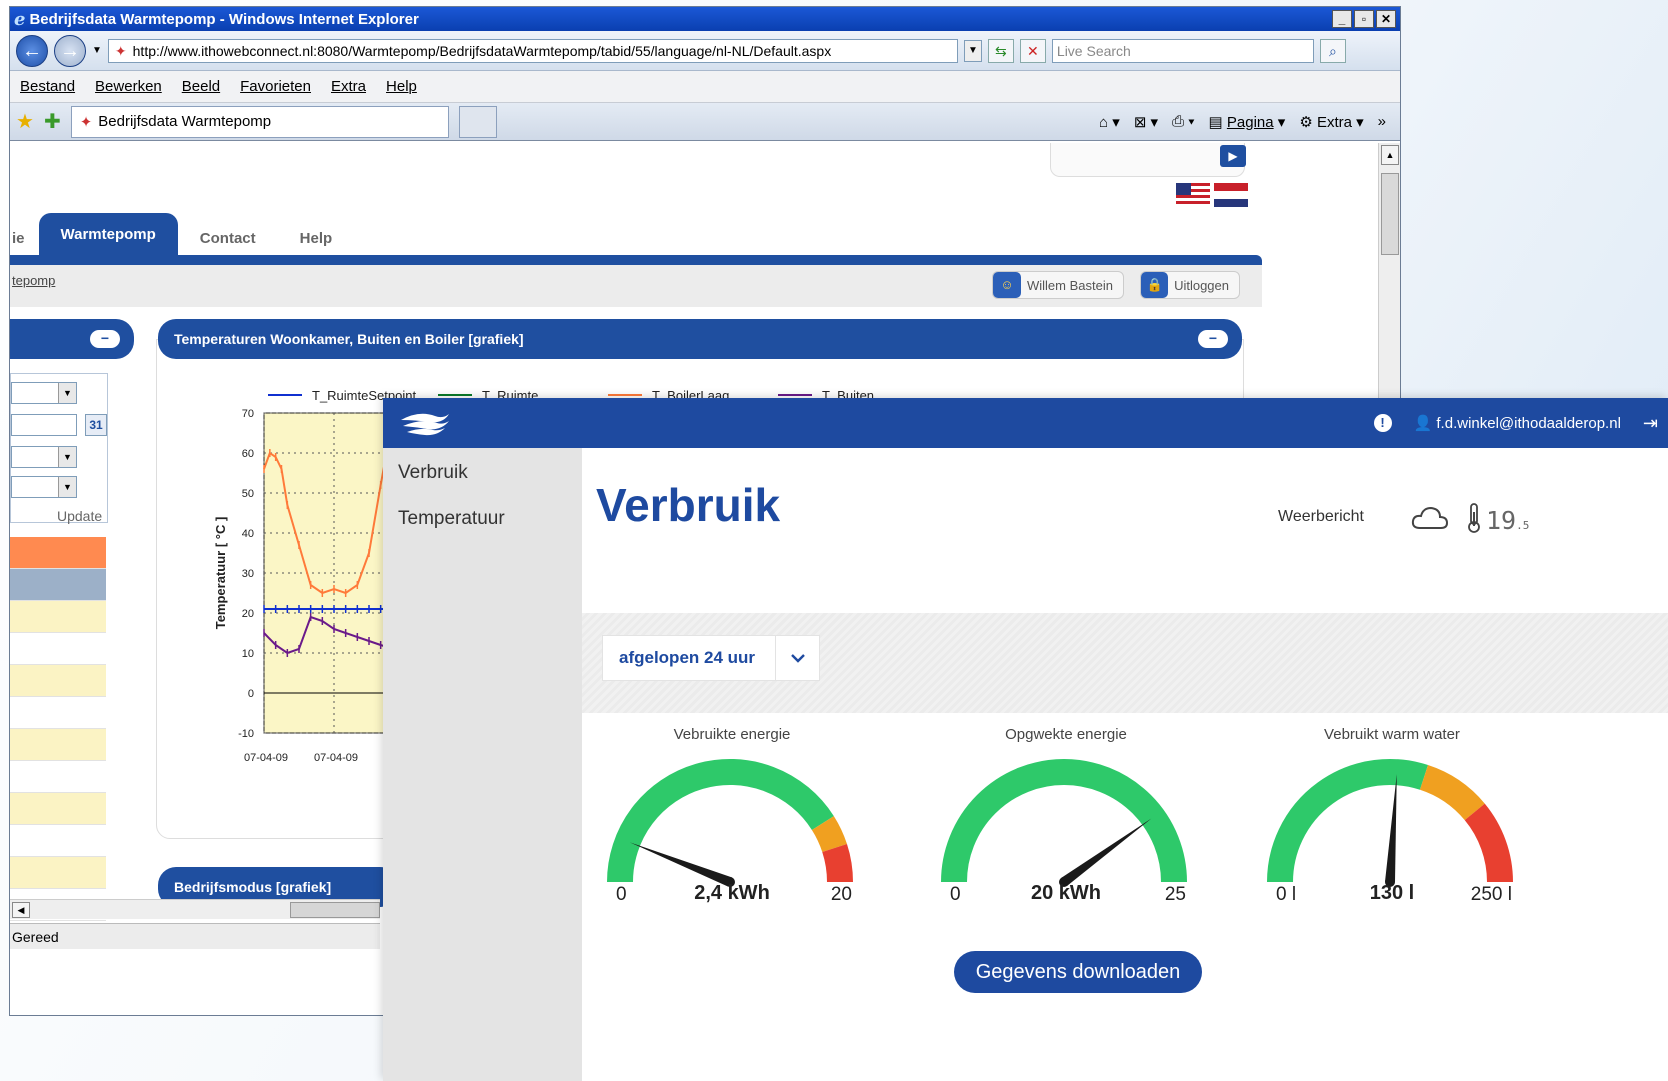 Image resolution: width=1668 pixels, height=1081 pixels. I want to click on live-search-input: Live Search, so click(1182, 50).